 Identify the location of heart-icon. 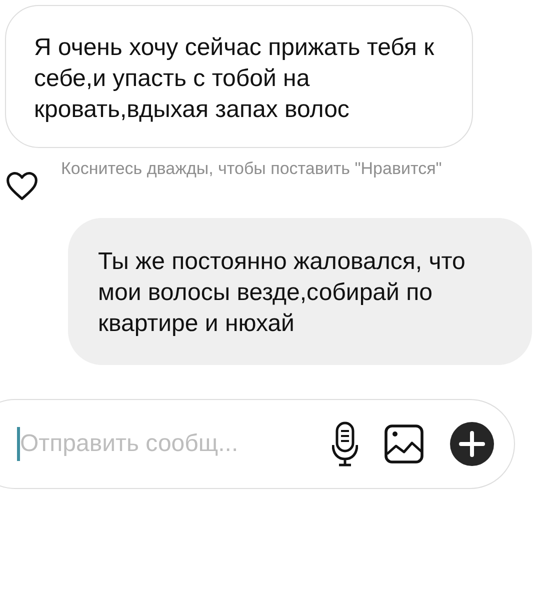
(22, 186).